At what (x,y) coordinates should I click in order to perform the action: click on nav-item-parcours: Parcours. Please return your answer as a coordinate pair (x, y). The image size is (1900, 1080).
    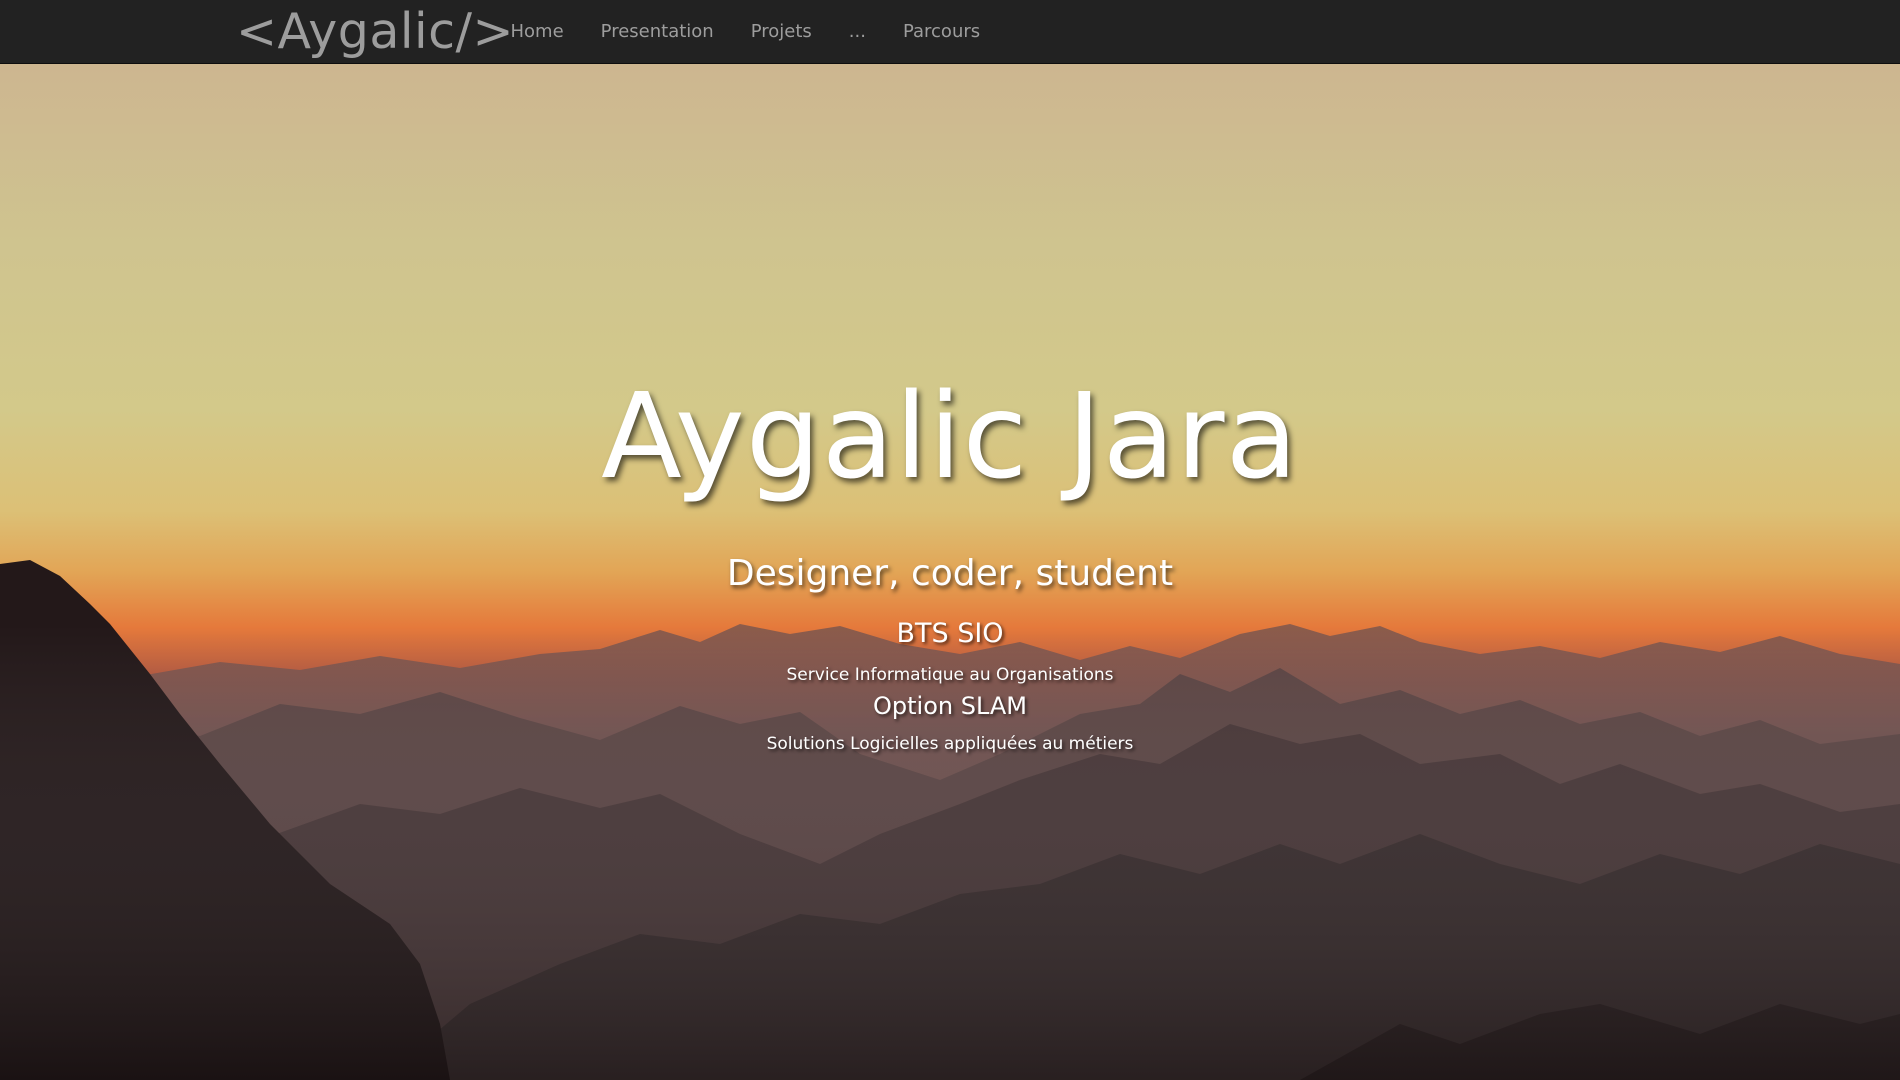
    Looking at the image, I should click on (941, 32).